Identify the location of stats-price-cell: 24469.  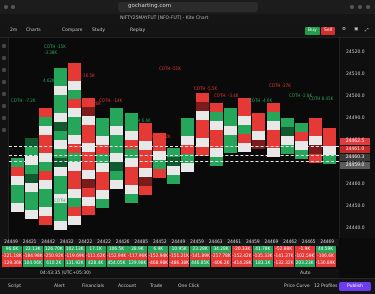
(271, 242).